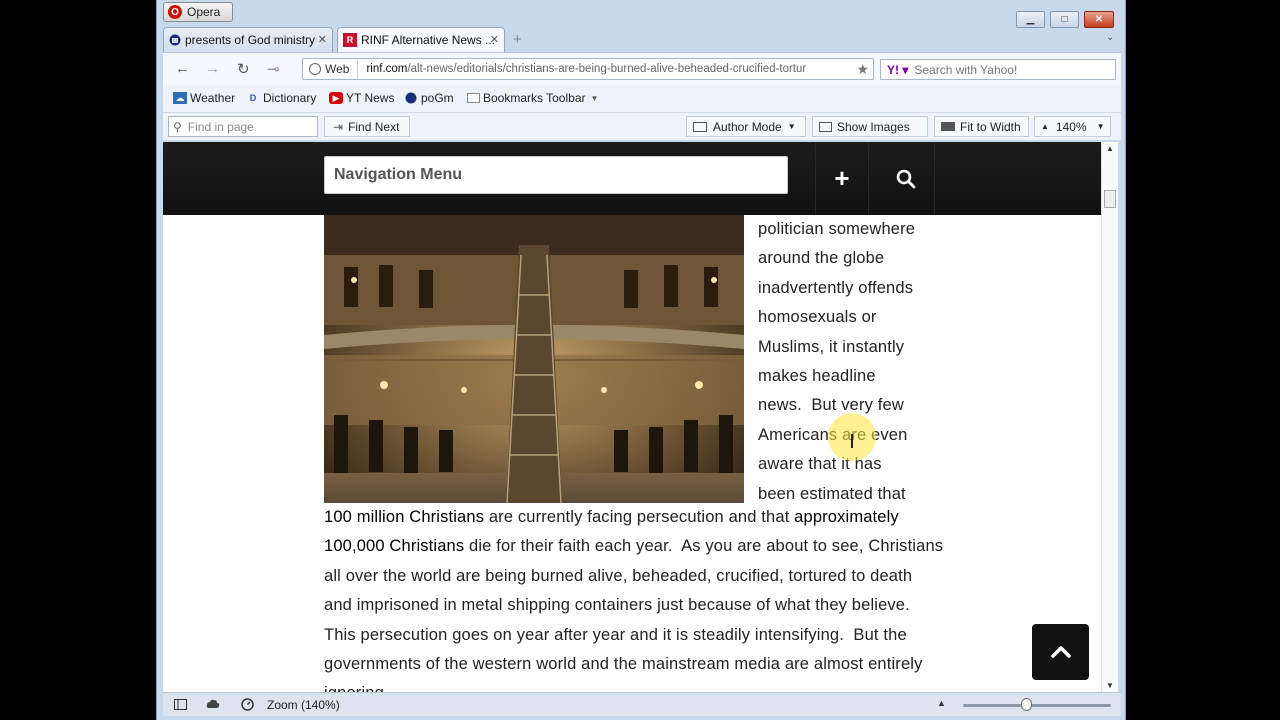  I want to click on author-mode-label: Author Mode, so click(747, 126).